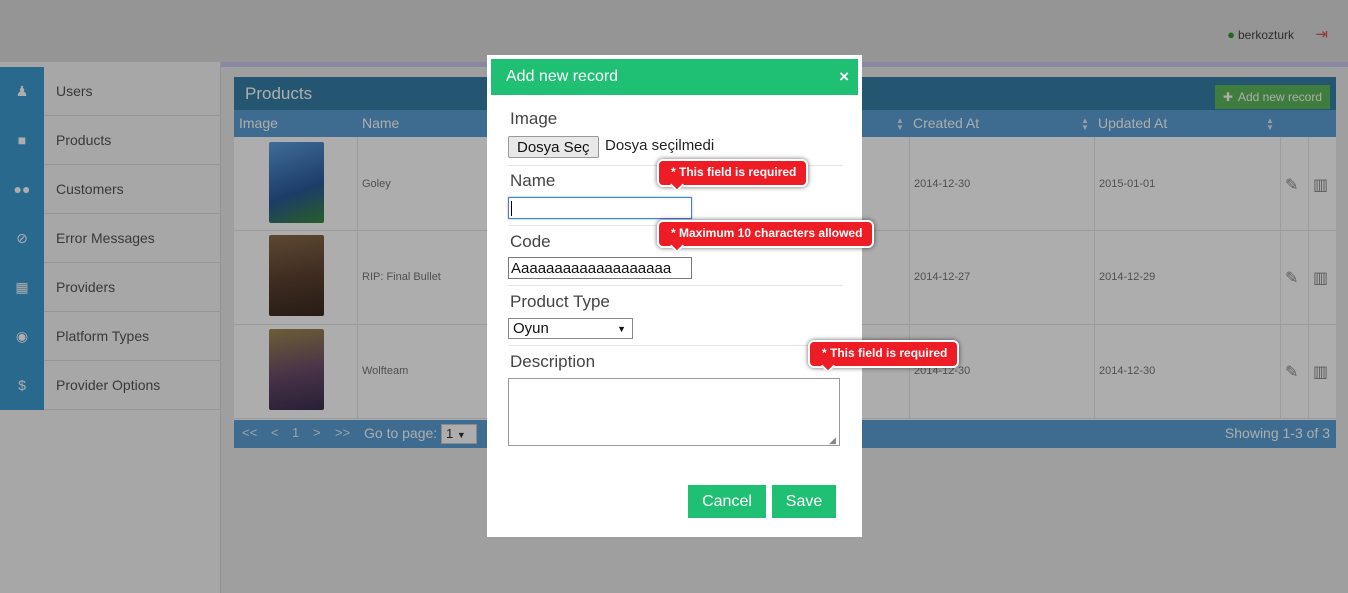  What do you see at coordinates (804, 501) in the screenshot?
I see `save-button: Save` at bounding box center [804, 501].